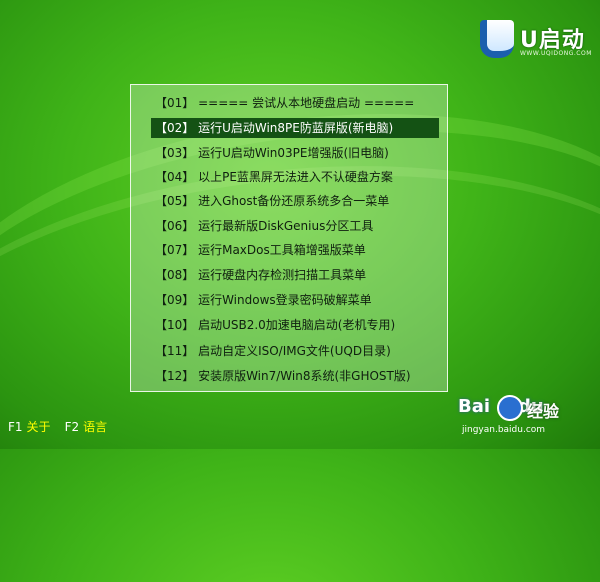 The width and height of the screenshot is (600, 582). What do you see at coordinates (275, 325) in the screenshot?
I see `menu-item-10: 【10】 启动USB2.0加速电脑启动(老机专用)` at bounding box center [275, 325].